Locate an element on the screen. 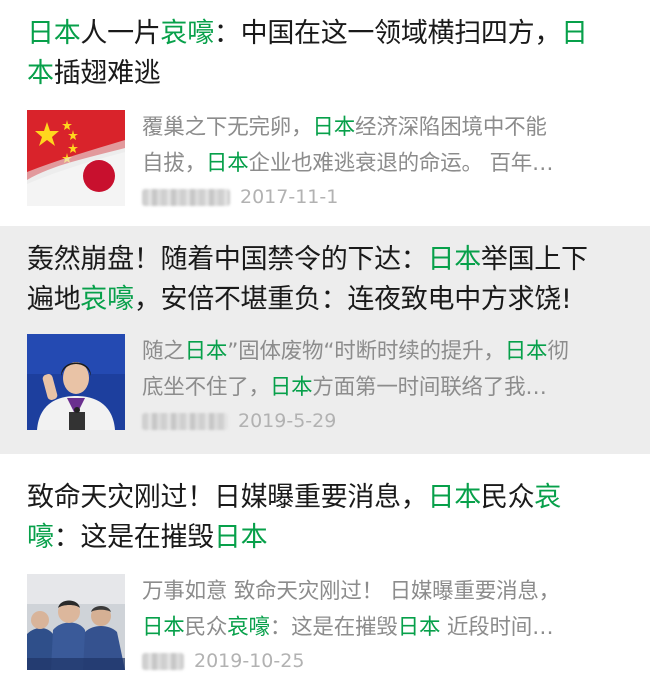 The height and width of the screenshot is (679, 650). article-title: 轰然崩盘！随着中国禁令的下达：日本举国上下 is located at coordinates (326, 260).